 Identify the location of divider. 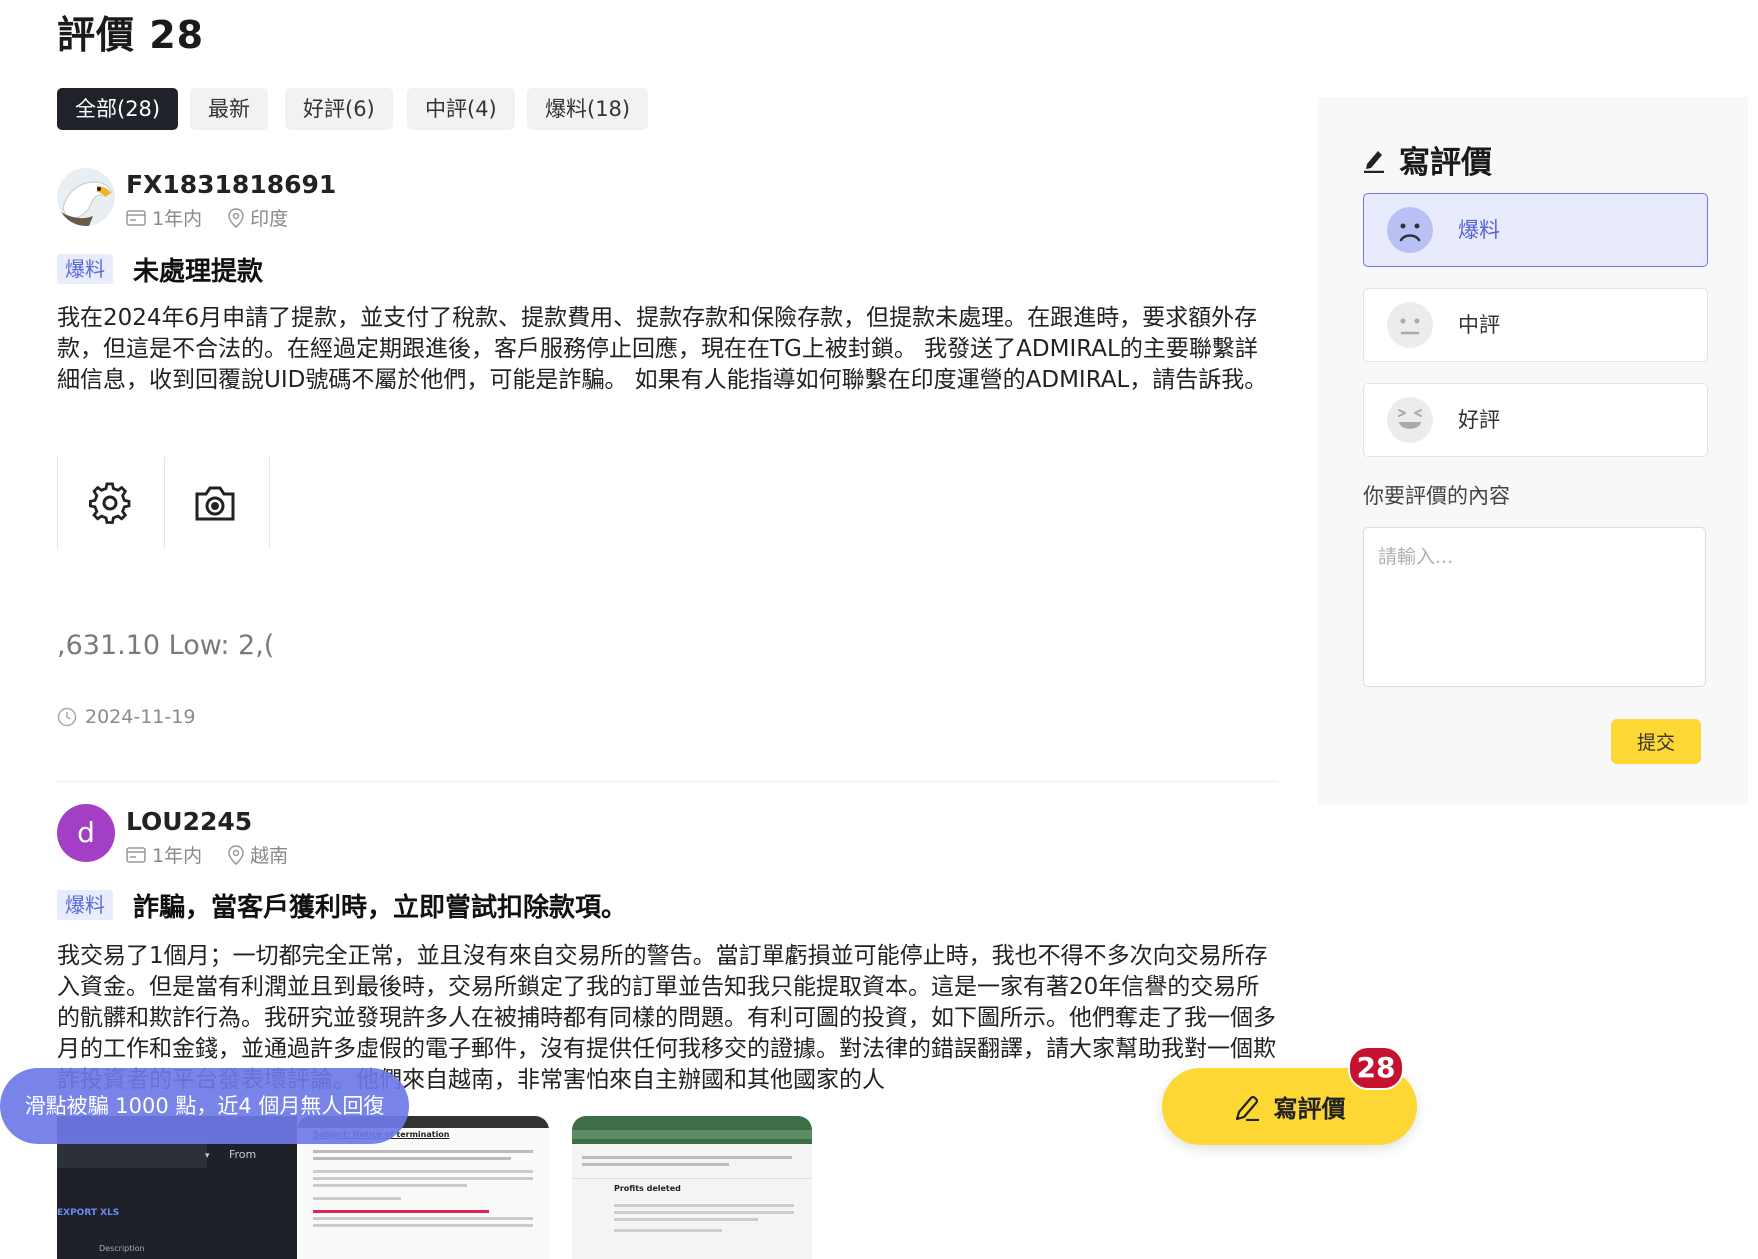
(667, 781).